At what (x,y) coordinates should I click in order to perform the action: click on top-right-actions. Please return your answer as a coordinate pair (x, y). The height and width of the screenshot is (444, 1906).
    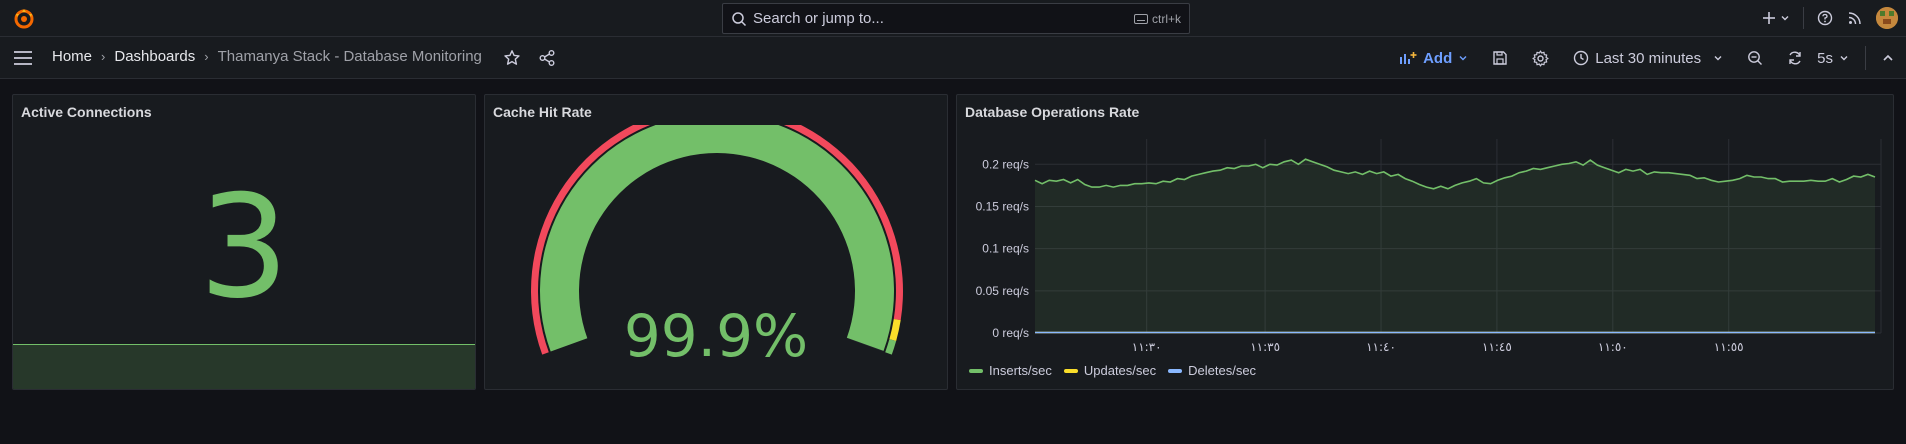
    Looking at the image, I should click on (1826, 18).